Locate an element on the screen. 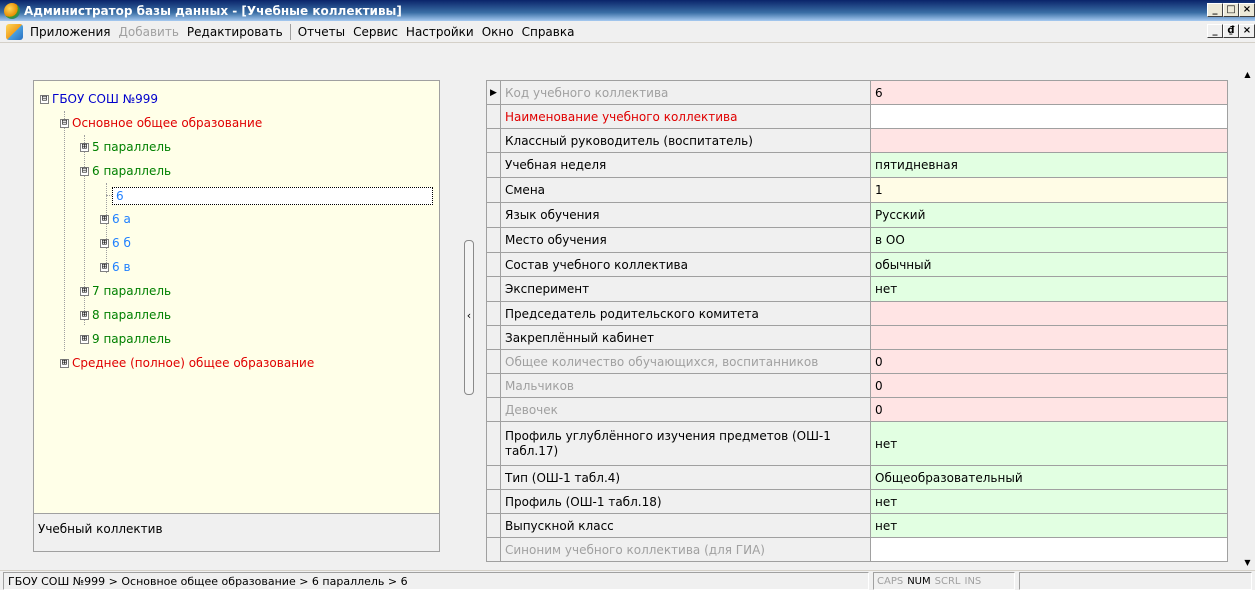 This screenshot has width=1255, height=590. grid-row: Тип (ОШ-1 табл.4) Общеобразовательный is located at coordinates (857, 478).